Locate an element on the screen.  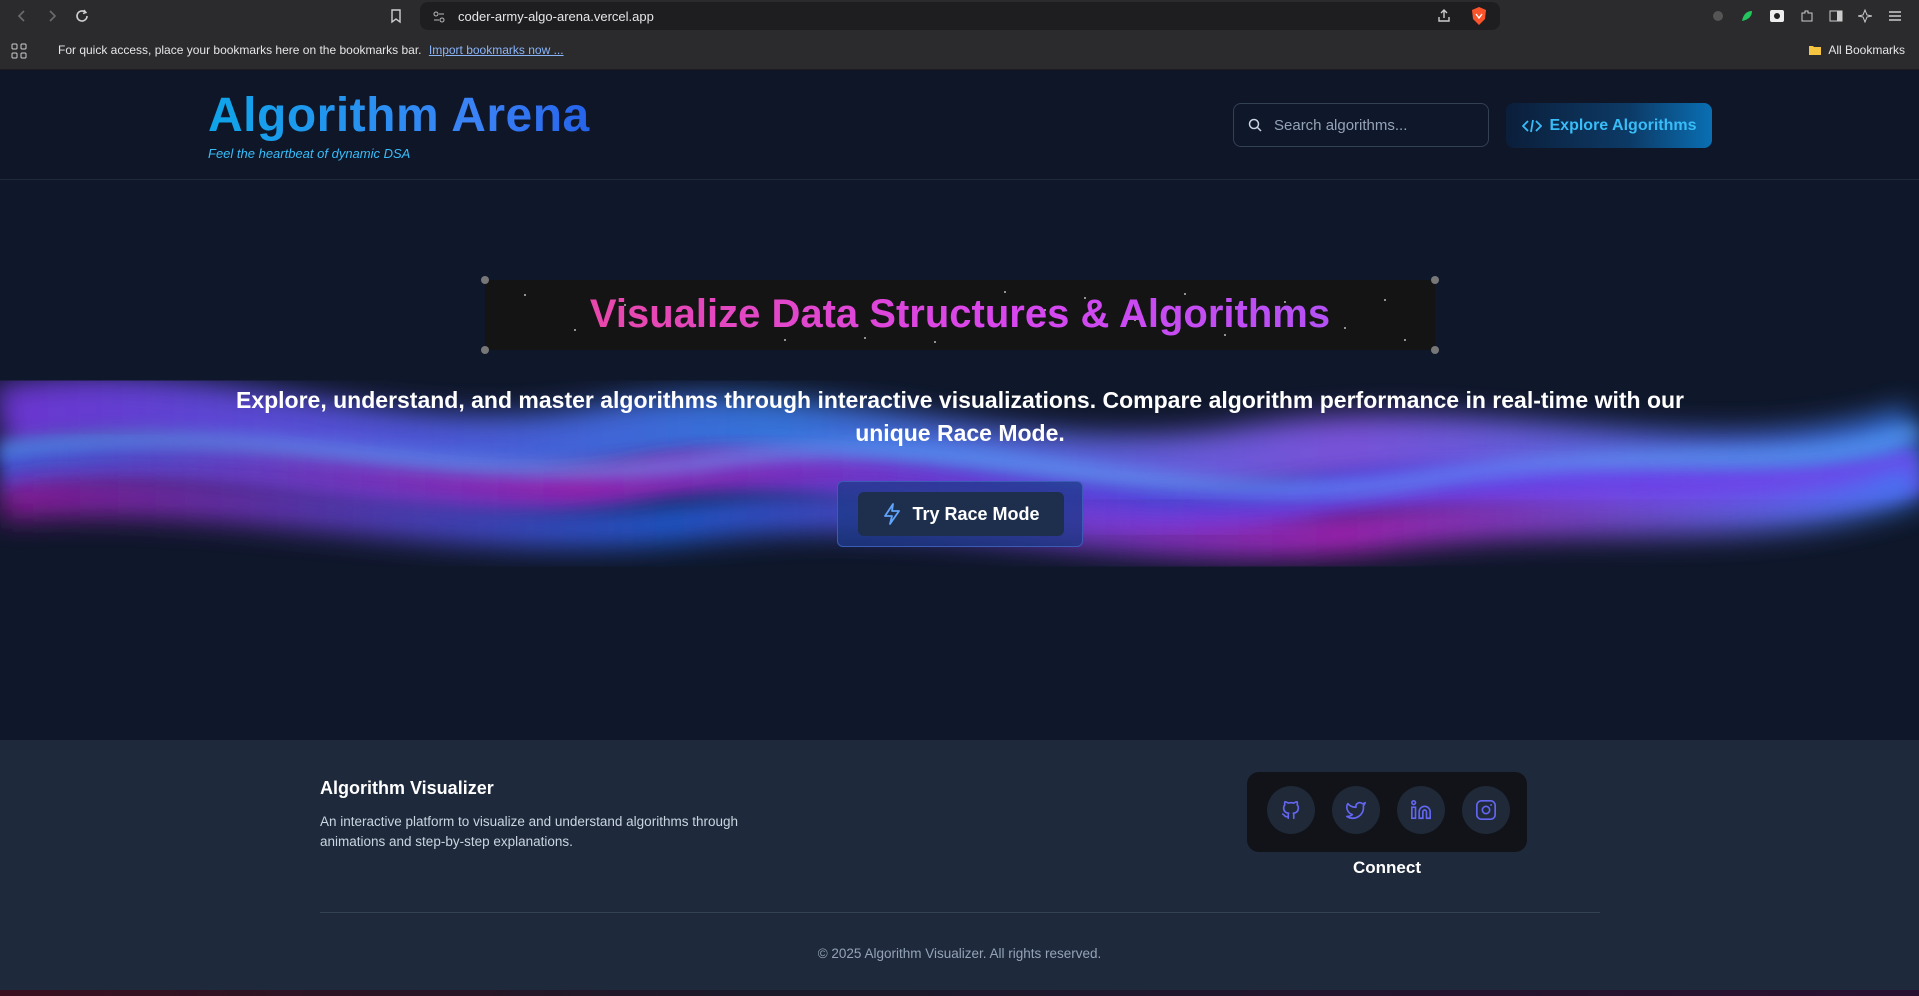
leo-ai-icon is located at coordinates (1865, 16).